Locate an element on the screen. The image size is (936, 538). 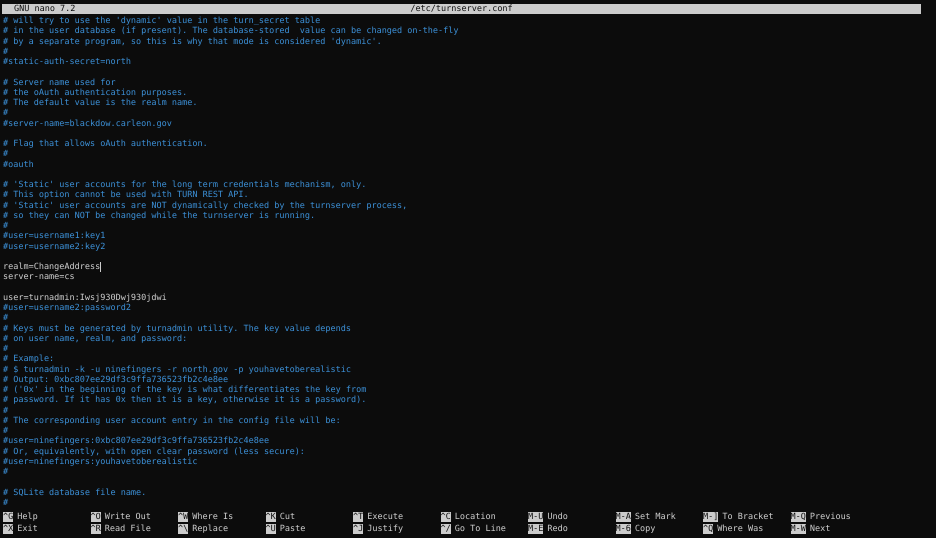
shortcut-key: M-W is located at coordinates (798, 529).